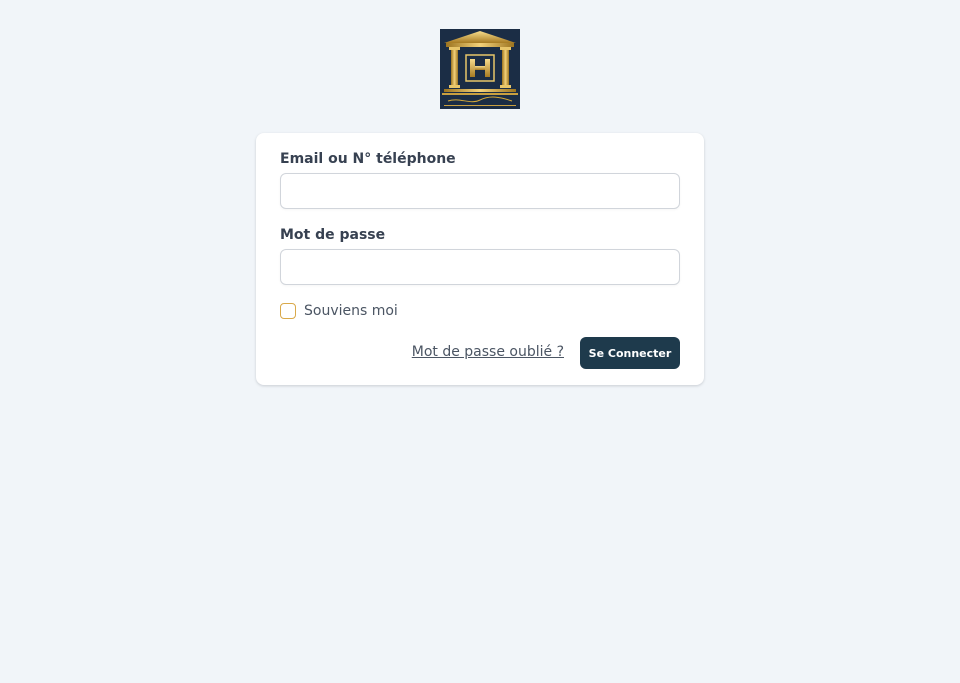  I want to click on email-field, so click(480, 191).